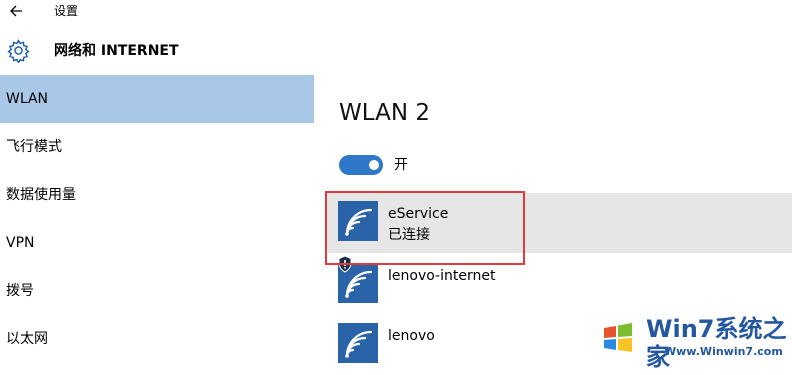  I want to click on title-bar: 设置, so click(396, 11).